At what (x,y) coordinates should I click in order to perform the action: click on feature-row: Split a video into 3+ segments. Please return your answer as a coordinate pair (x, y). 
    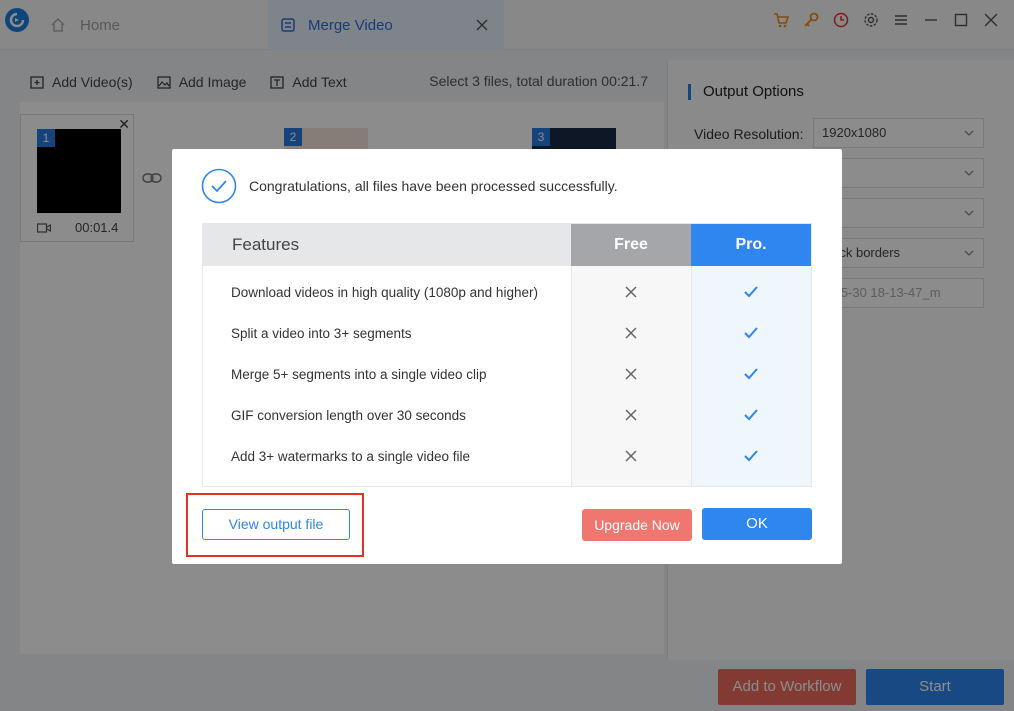
    Looking at the image, I should click on (507, 333).